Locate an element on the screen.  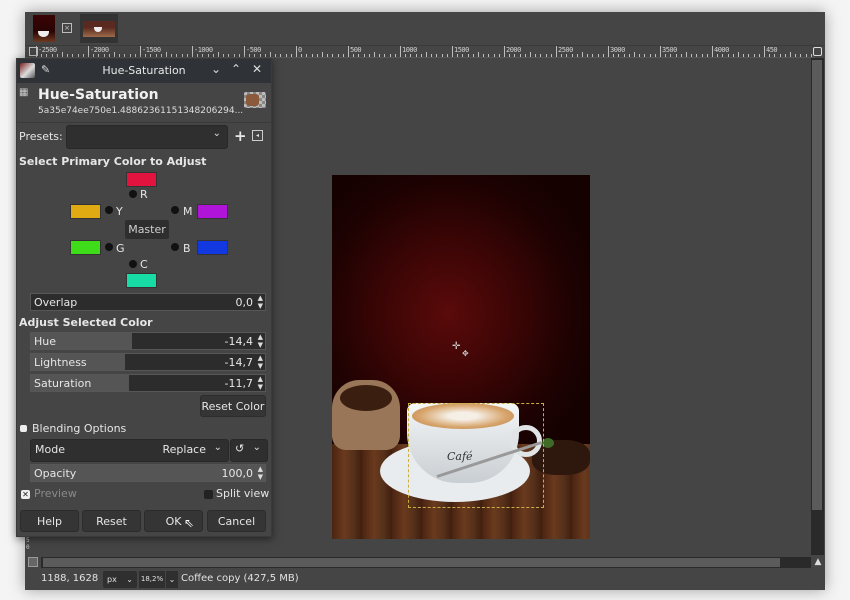
cancel-button: Cancel is located at coordinates (236, 521).